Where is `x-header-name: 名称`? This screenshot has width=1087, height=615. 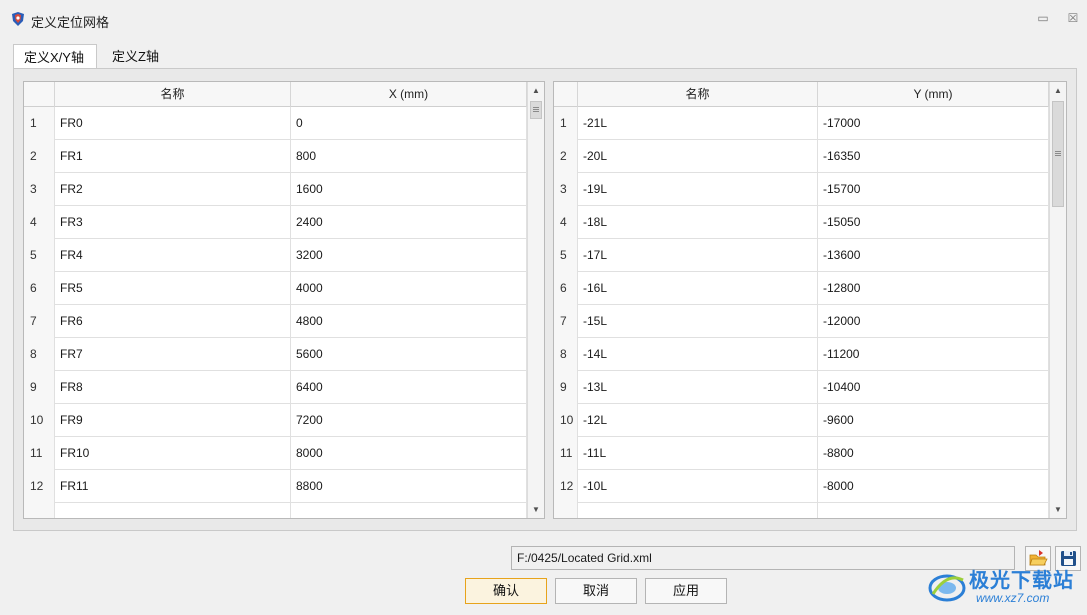
x-header-name: 名称 is located at coordinates (173, 94).